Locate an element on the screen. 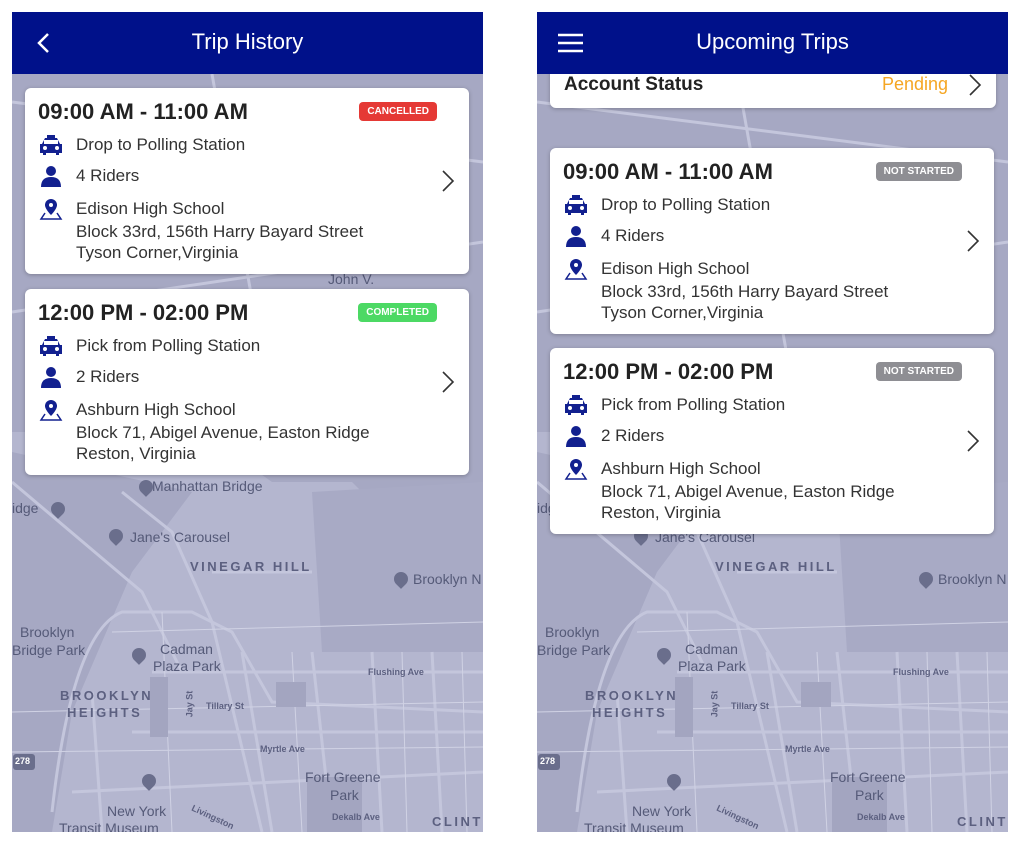 This screenshot has height=849, width=1024. app-header: Upcoming Trips is located at coordinates (772, 43).